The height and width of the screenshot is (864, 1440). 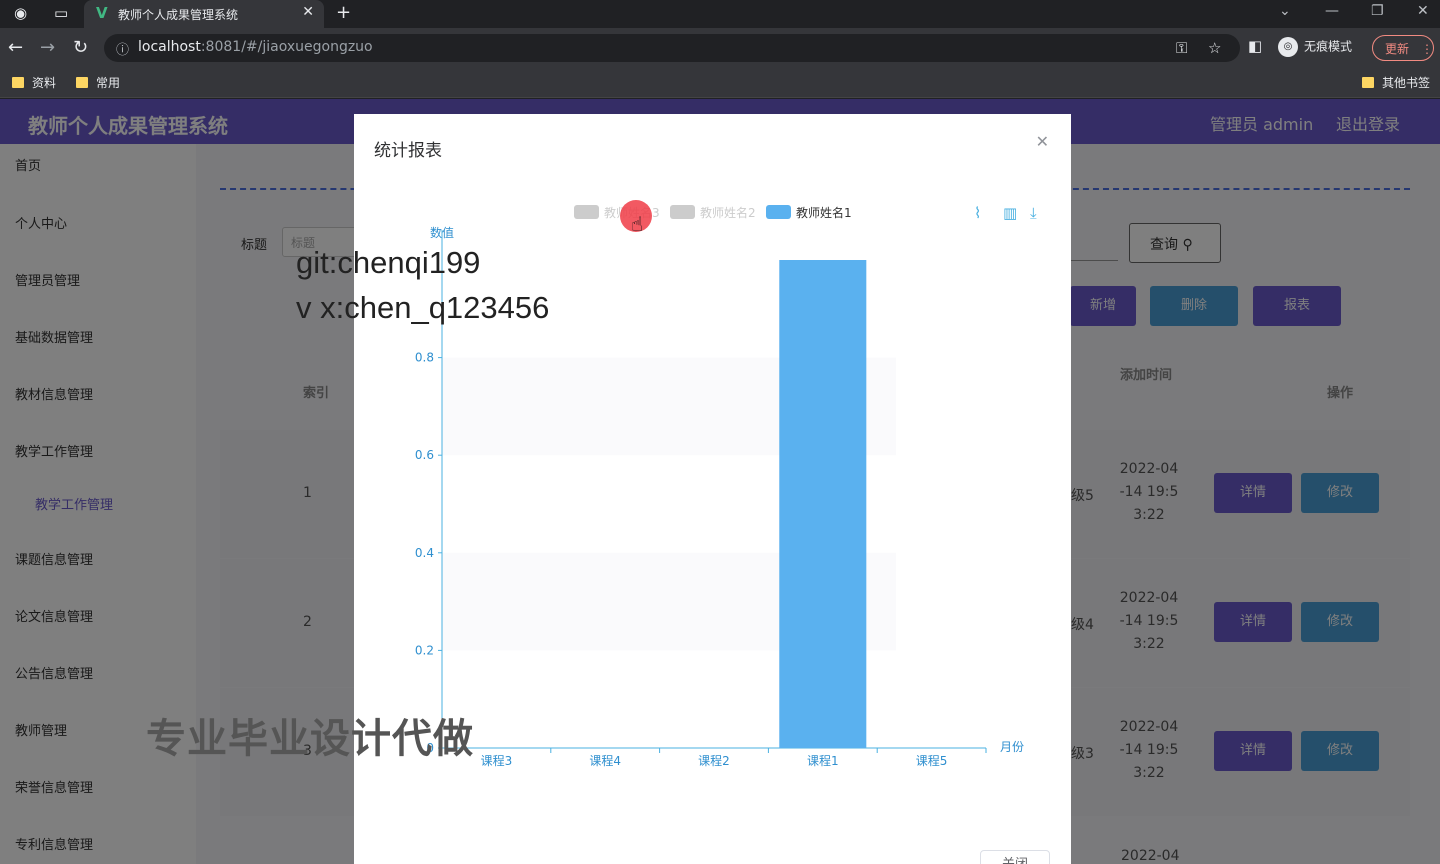 I want to click on incognito-icon: ◎, so click(x=1288, y=47).